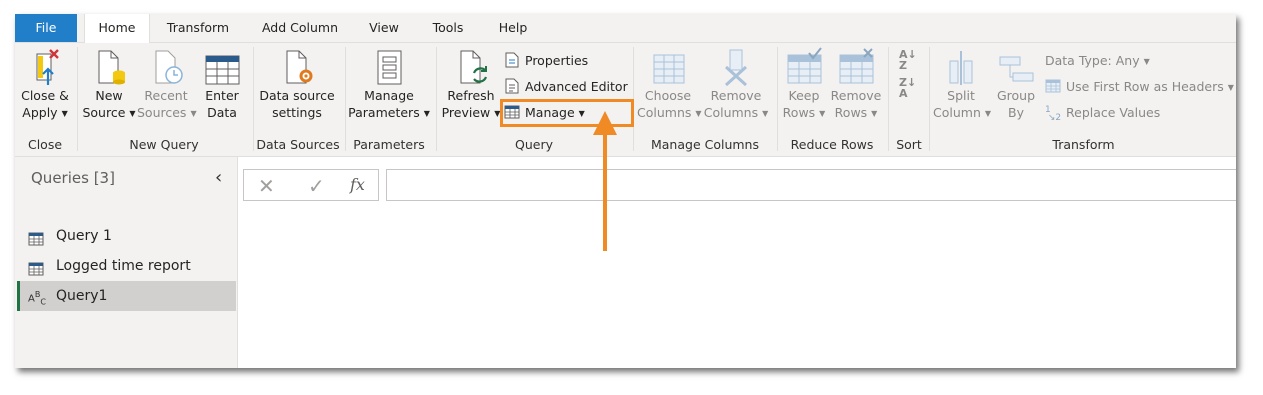 This screenshot has width=1263, height=395. What do you see at coordinates (804, 95) in the screenshot?
I see `keep-rows-label-1: Keep` at bounding box center [804, 95].